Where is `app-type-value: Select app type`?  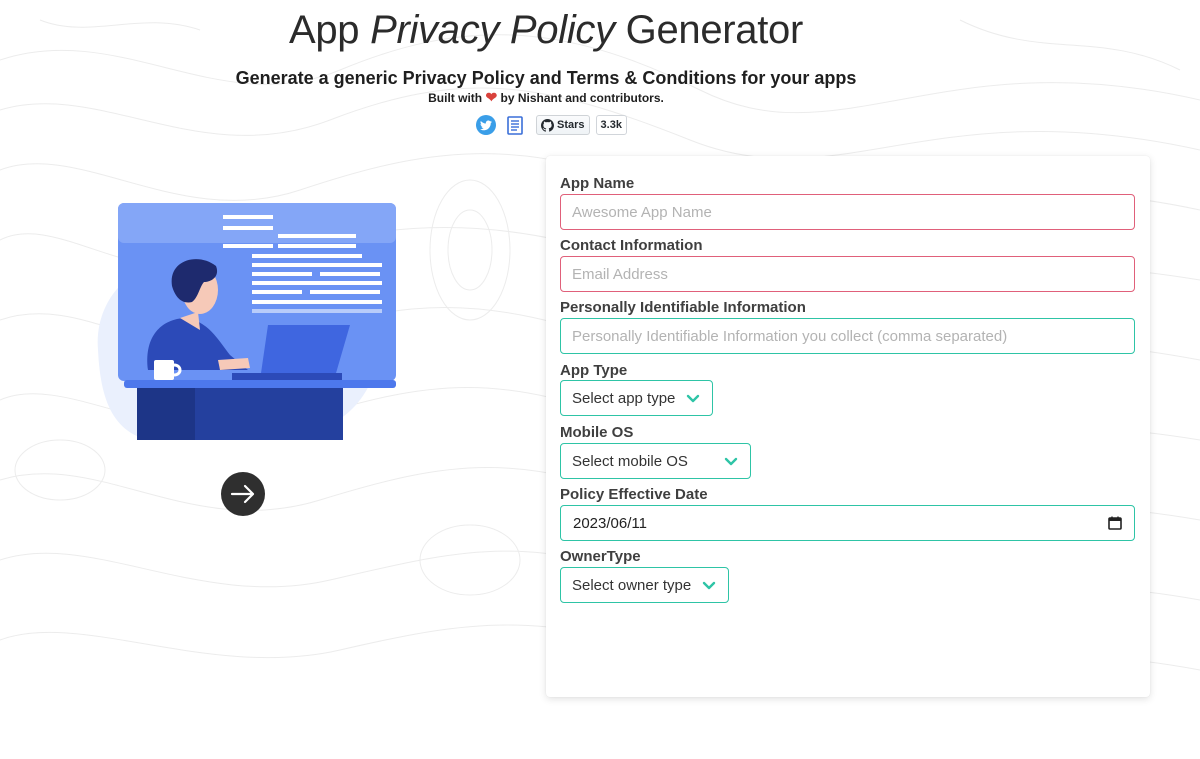
app-type-value: Select app type is located at coordinates (624, 398).